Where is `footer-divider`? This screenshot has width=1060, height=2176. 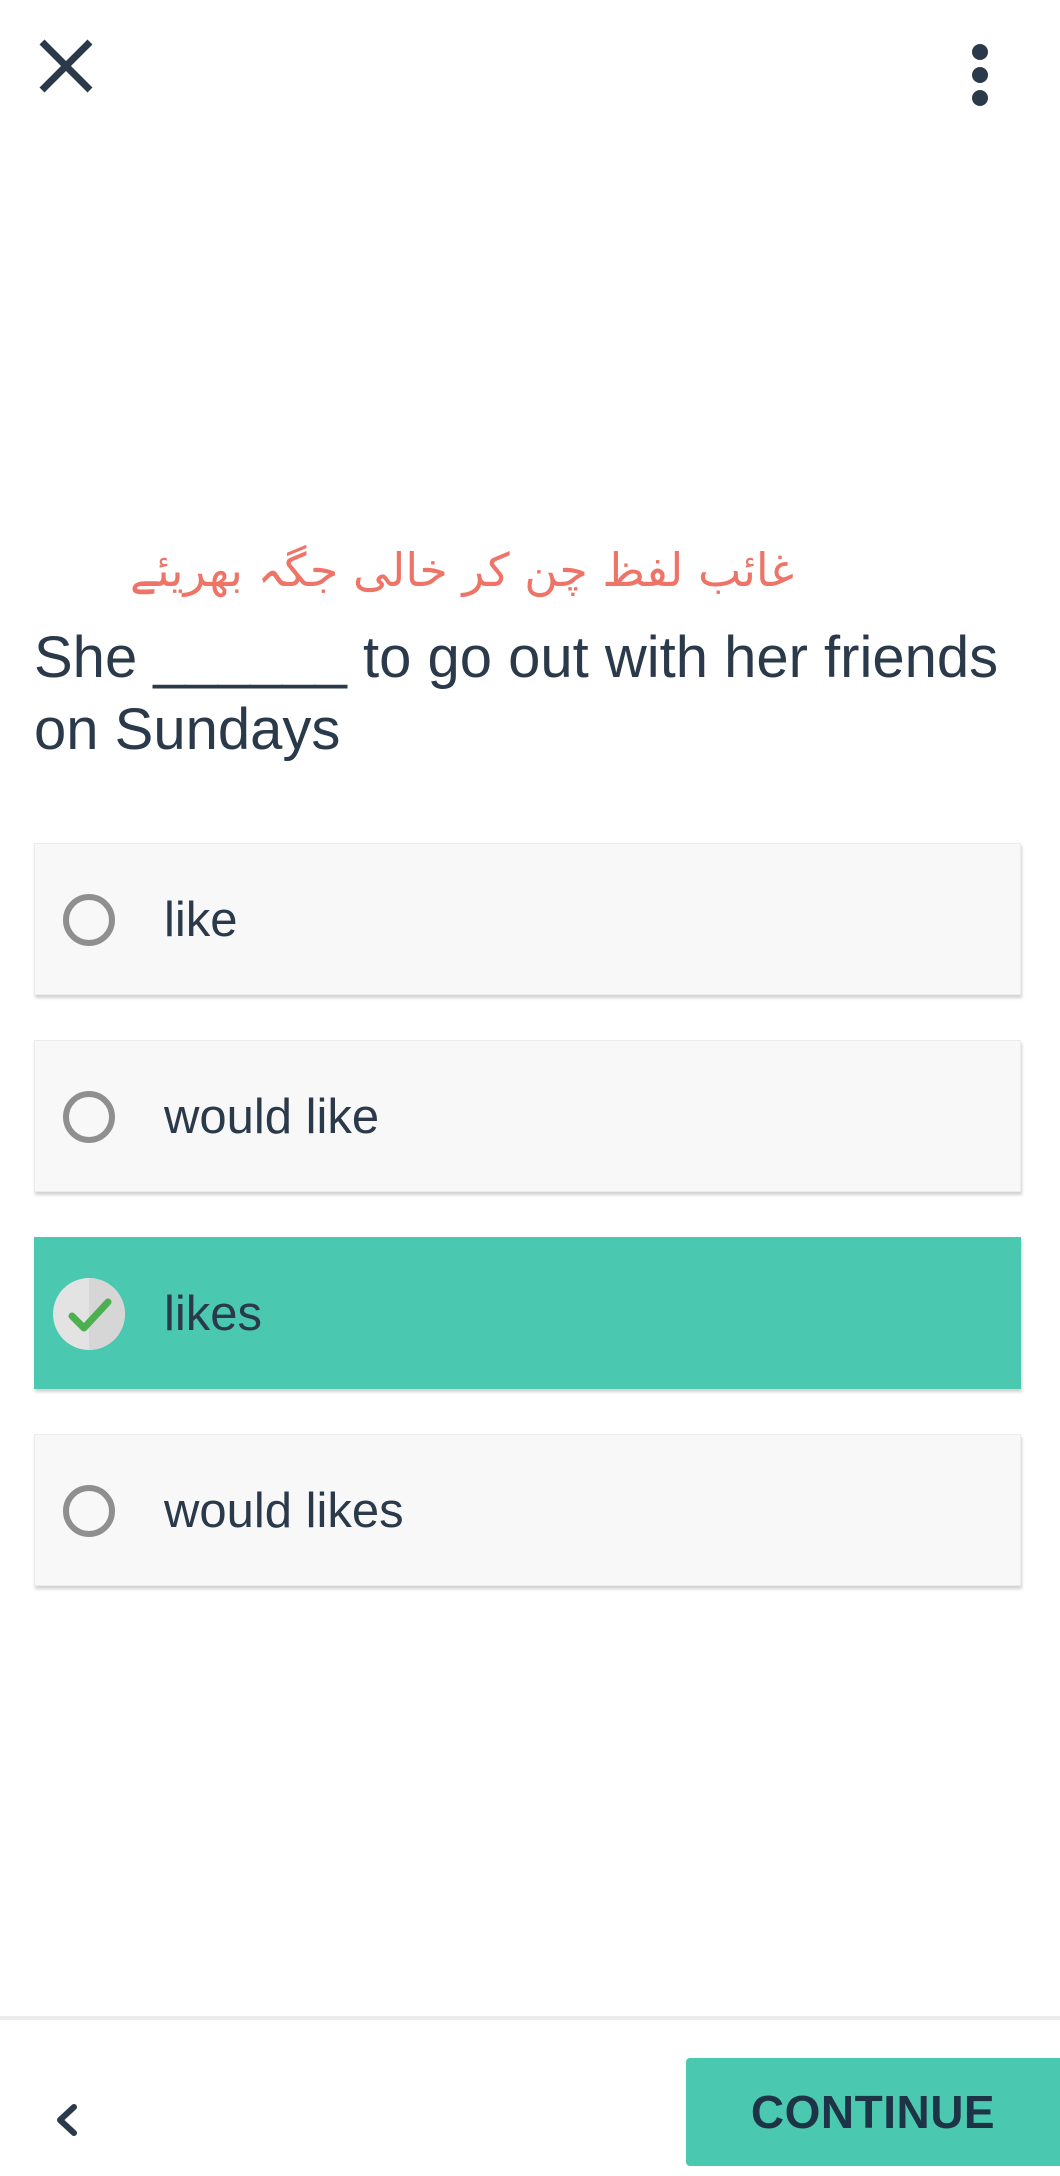 footer-divider is located at coordinates (530, 2018).